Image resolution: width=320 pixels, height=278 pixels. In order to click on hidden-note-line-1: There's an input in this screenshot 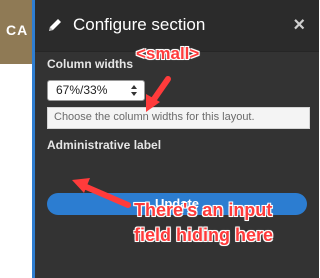, I will do `click(203, 210)`.